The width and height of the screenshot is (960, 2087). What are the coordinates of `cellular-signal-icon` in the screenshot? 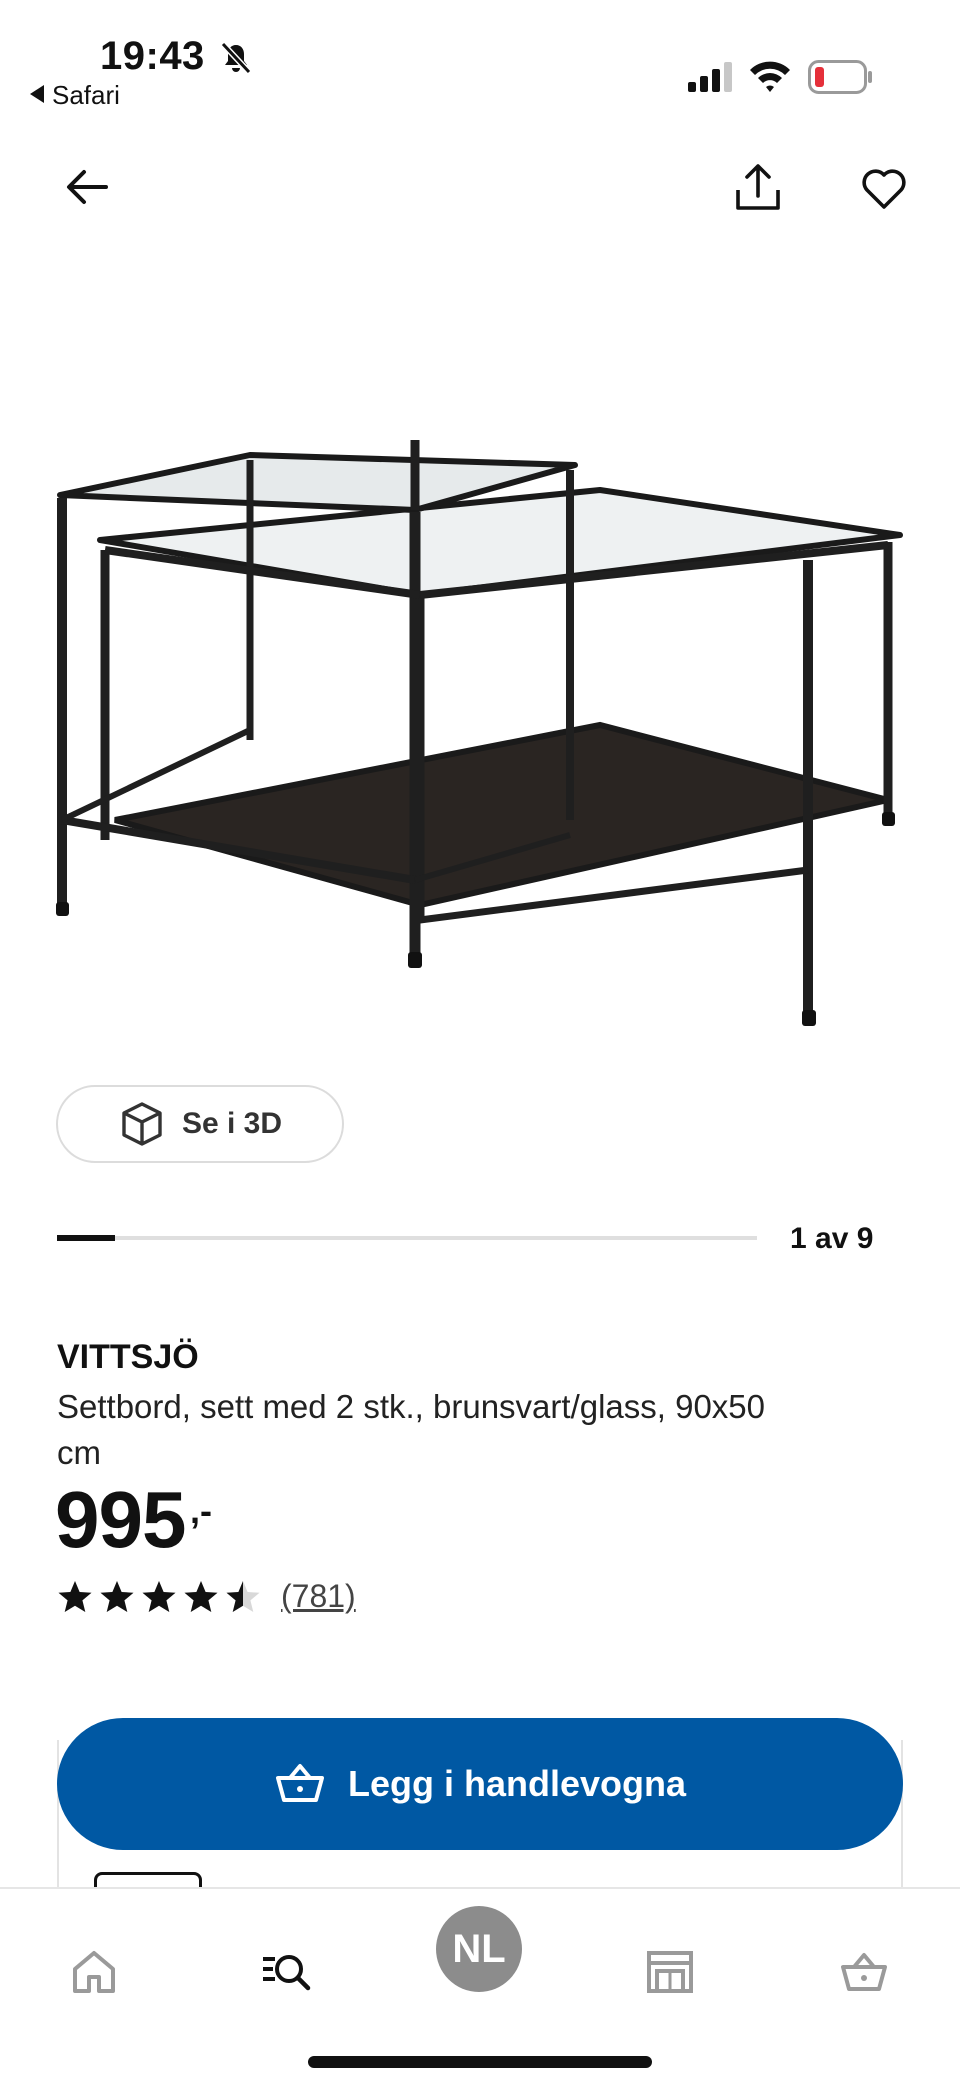 It's located at (710, 77).